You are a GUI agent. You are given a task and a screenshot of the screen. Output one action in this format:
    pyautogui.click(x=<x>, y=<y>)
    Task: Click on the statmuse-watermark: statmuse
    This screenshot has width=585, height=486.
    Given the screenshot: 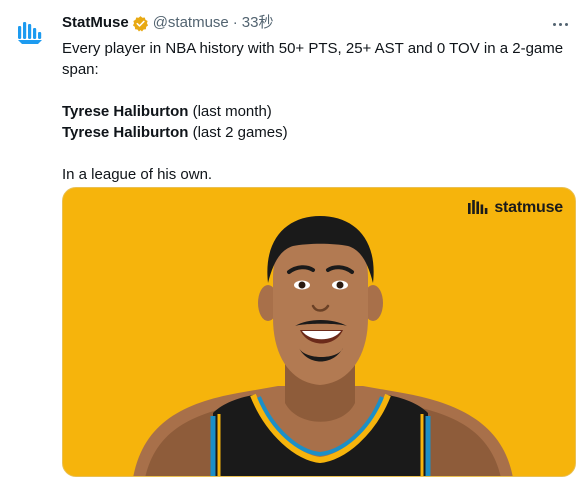 What is the action you would take?
    pyautogui.click(x=515, y=208)
    